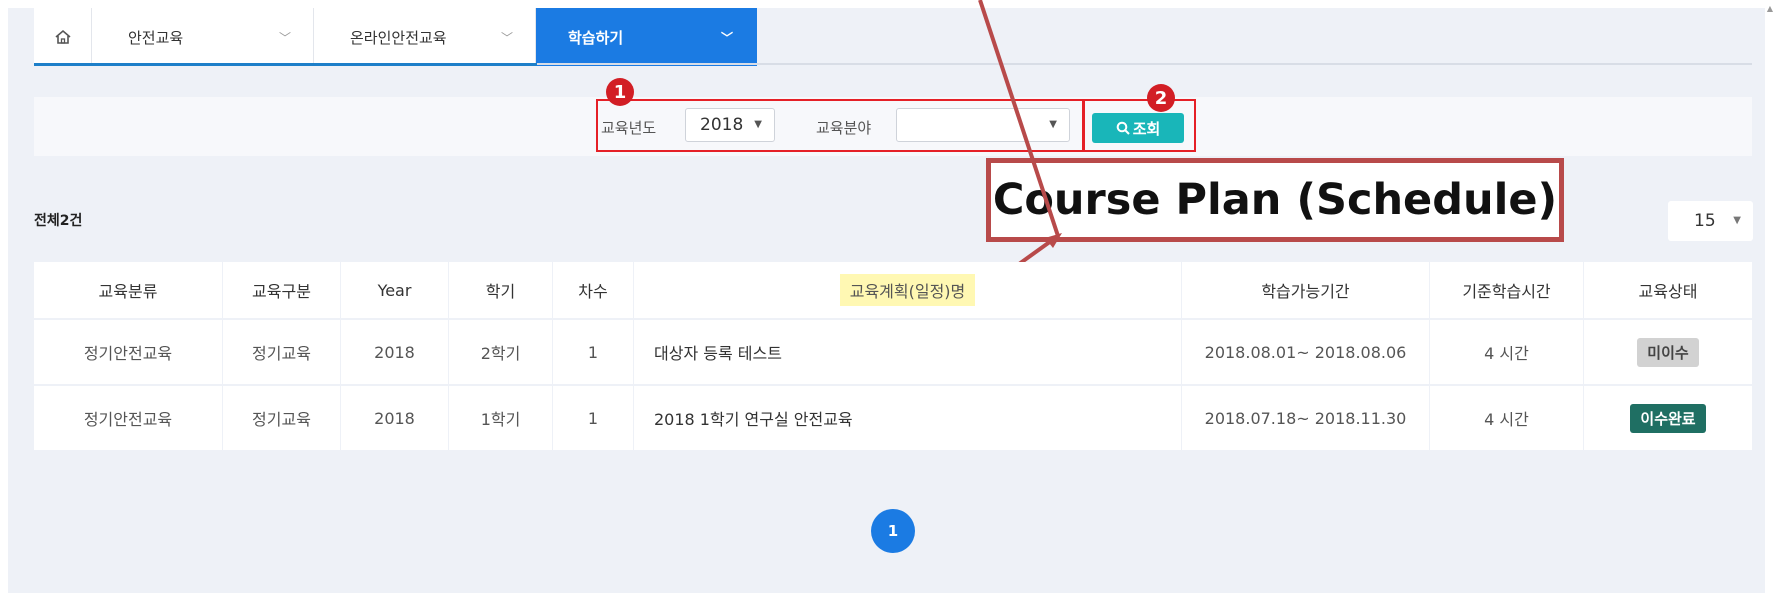  I want to click on total-count: 전체2건, so click(58, 221).